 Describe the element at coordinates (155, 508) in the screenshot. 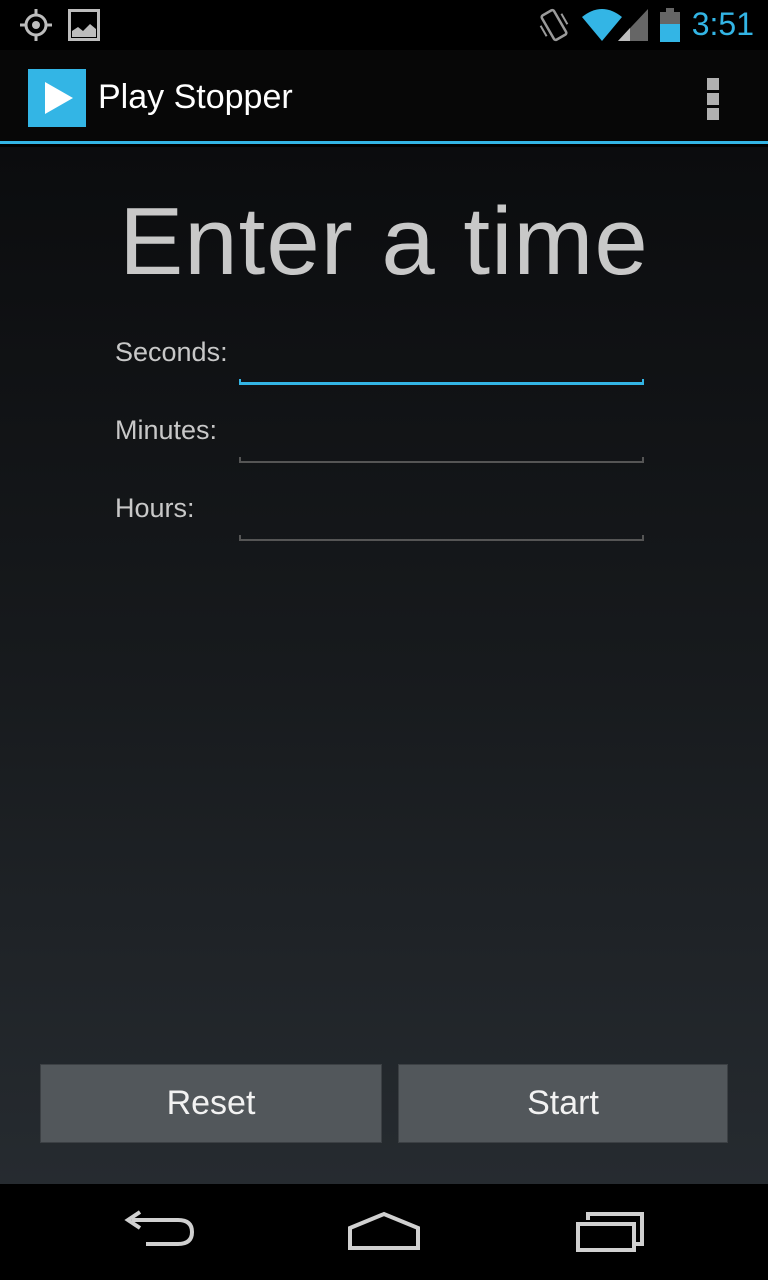

I see `hours-label: Hours:` at that location.